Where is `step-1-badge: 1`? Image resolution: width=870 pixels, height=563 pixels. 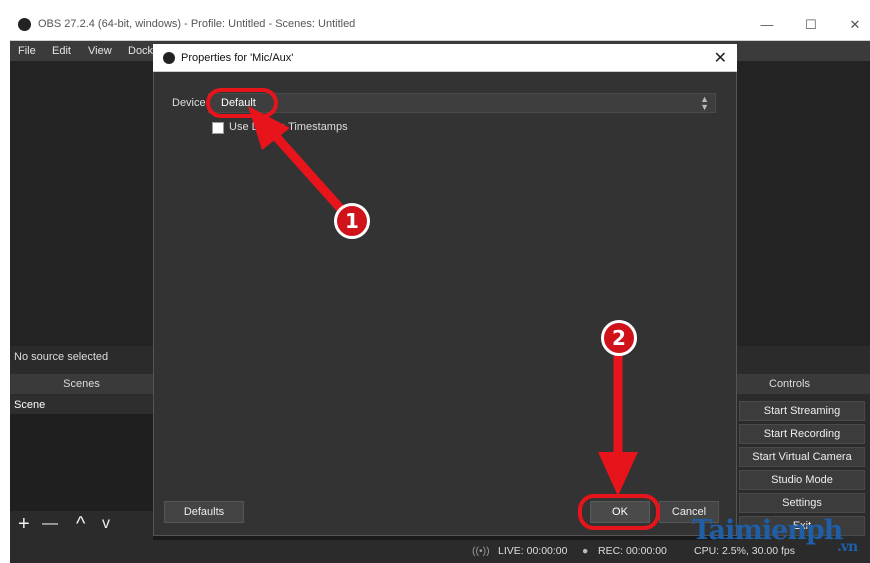
step-1-badge: 1 is located at coordinates (352, 221).